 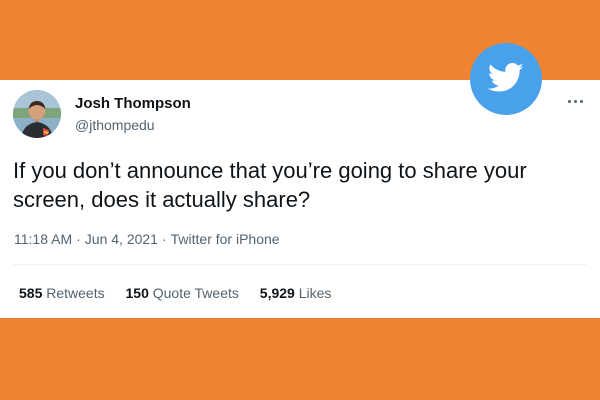 What do you see at coordinates (277, 293) in the screenshot?
I see `likes-count: 5,929` at bounding box center [277, 293].